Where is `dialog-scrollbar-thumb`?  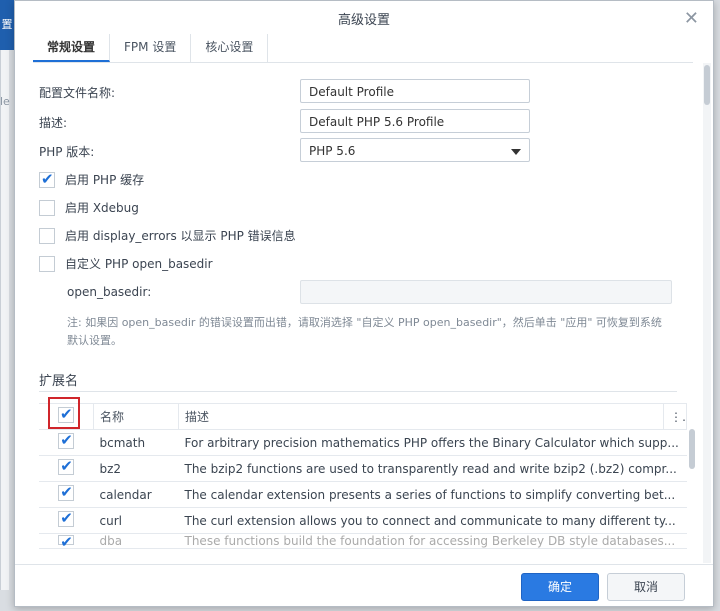 dialog-scrollbar-thumb is located at coordinates (707, 85).